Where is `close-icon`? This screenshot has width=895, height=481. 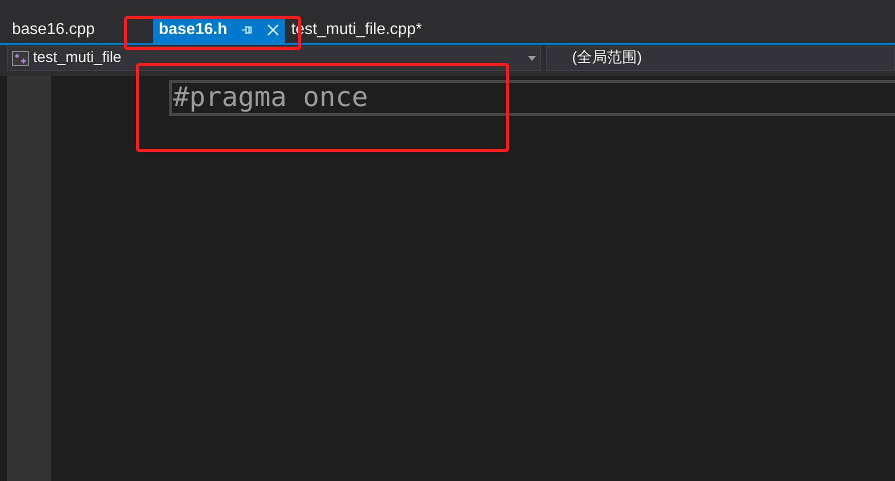
close-icon is located at coordinates (273, 30).